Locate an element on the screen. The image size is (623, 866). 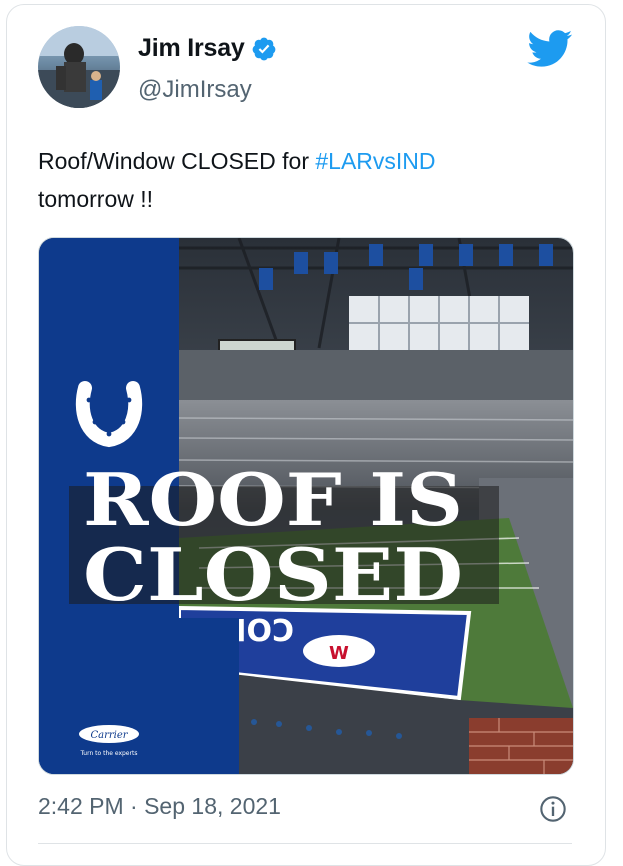
svg-text: W is located at coordinates (339, 653).